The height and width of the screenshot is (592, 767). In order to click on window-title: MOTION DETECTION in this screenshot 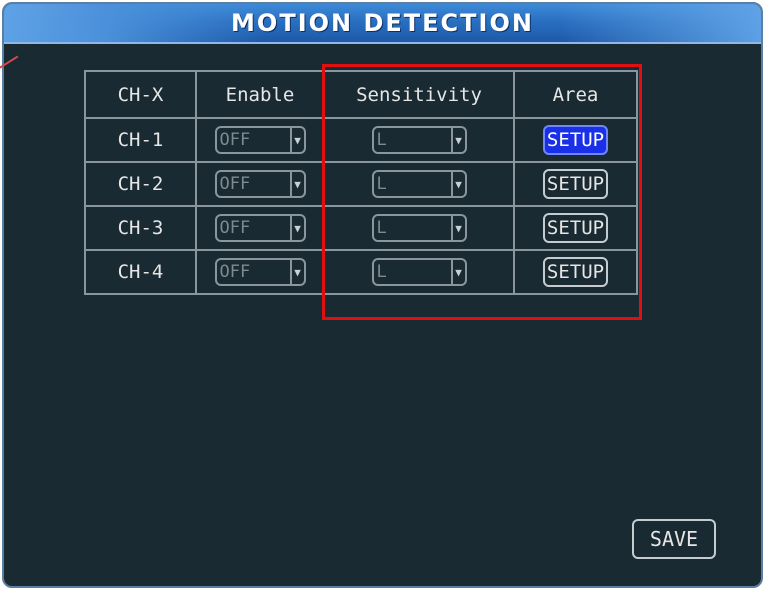, I will do `click(382, 23)`.